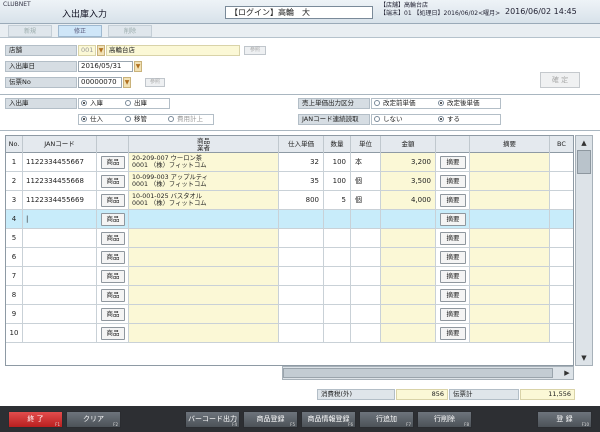 This screenshot has width=600, height=432. What do you see at coordinates (92, 119) in the screenshot?
I see `radio-purchase: 仕入` at bounding box center [92, 119].